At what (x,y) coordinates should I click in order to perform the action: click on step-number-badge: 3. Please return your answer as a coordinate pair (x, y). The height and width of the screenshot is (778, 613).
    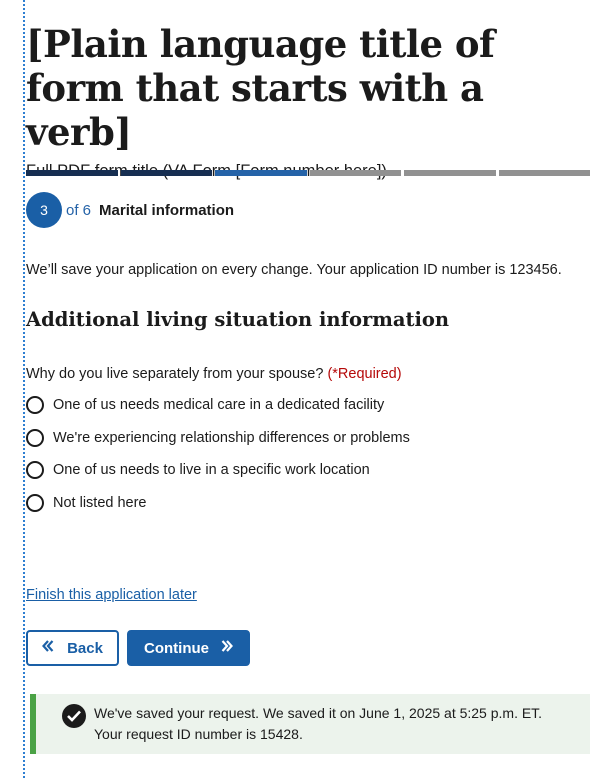
    Looking at the image, I should click on (44, 210).